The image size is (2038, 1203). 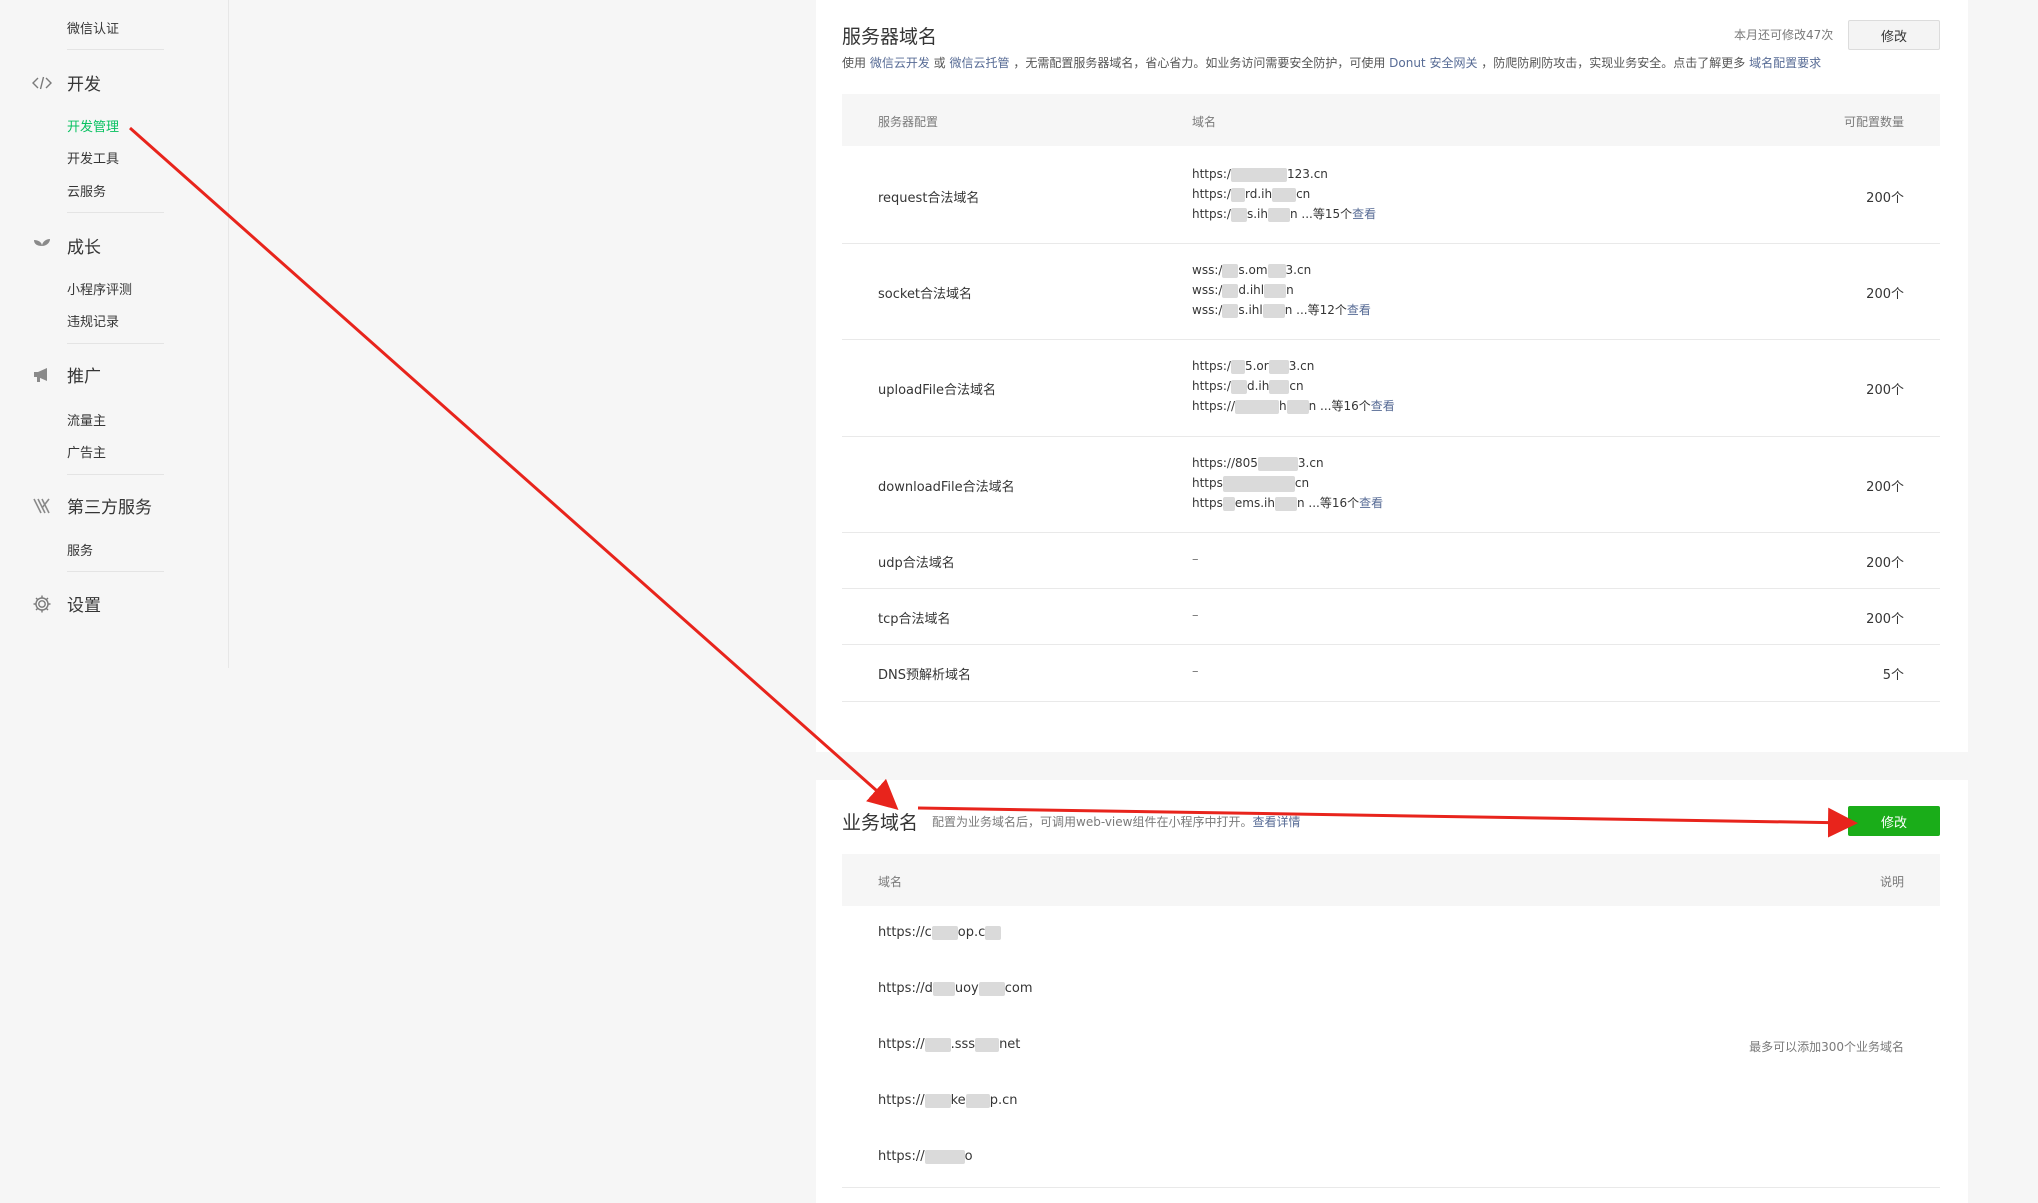 I want to click on arrow-to-modify-button, so click(x=1387, y=822).